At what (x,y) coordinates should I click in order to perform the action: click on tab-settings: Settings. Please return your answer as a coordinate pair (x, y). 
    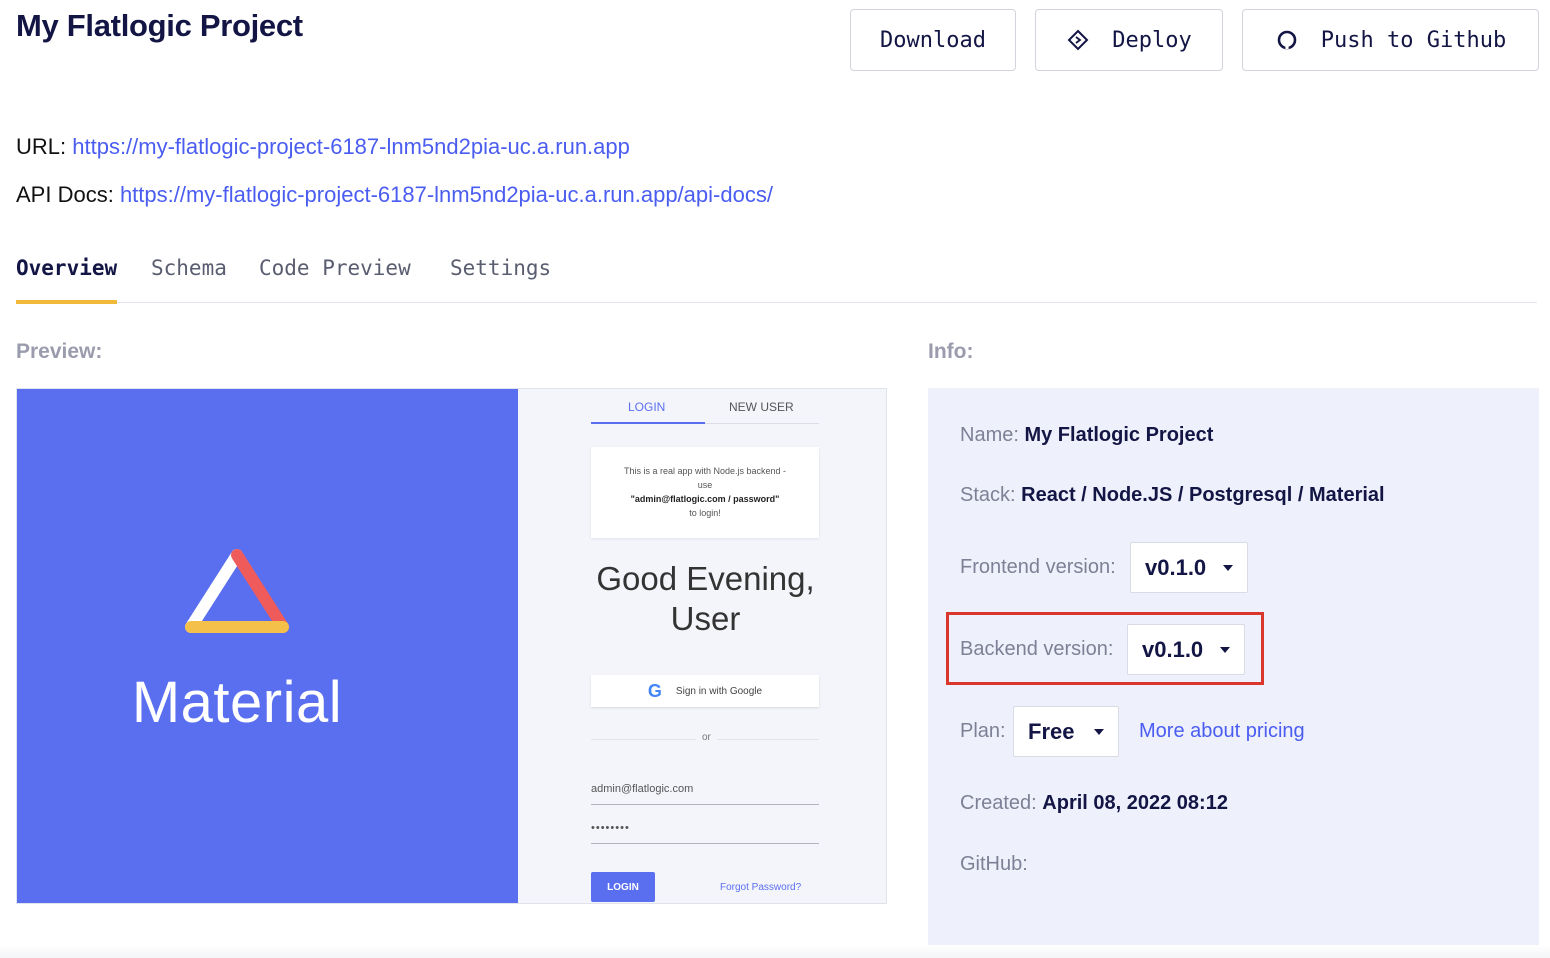
    Looking at the image, I should click on (500, 279).